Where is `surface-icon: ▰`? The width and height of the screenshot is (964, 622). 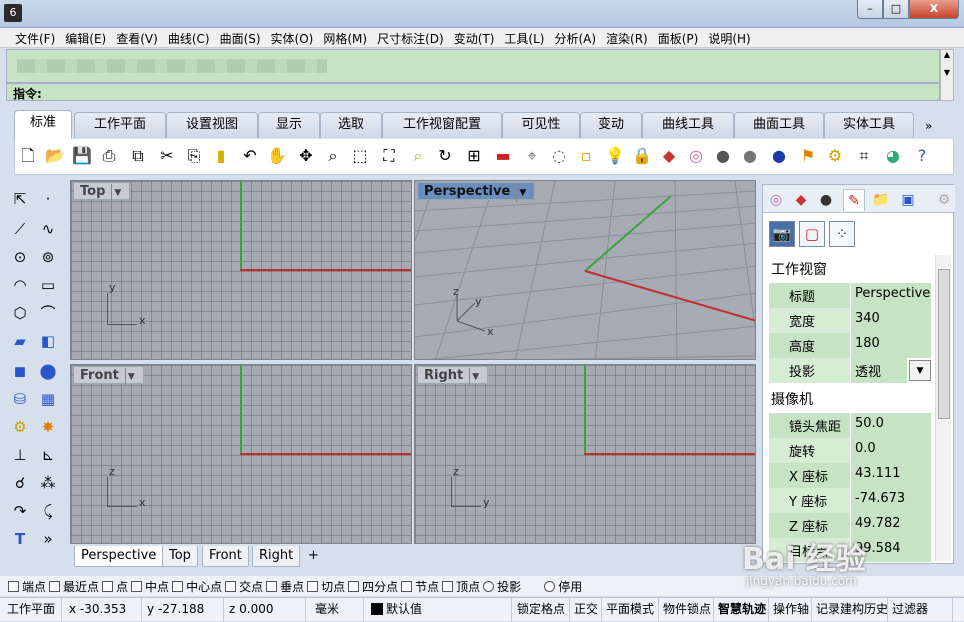
surface-icon: ▰ is located at coordinates (20, 341).